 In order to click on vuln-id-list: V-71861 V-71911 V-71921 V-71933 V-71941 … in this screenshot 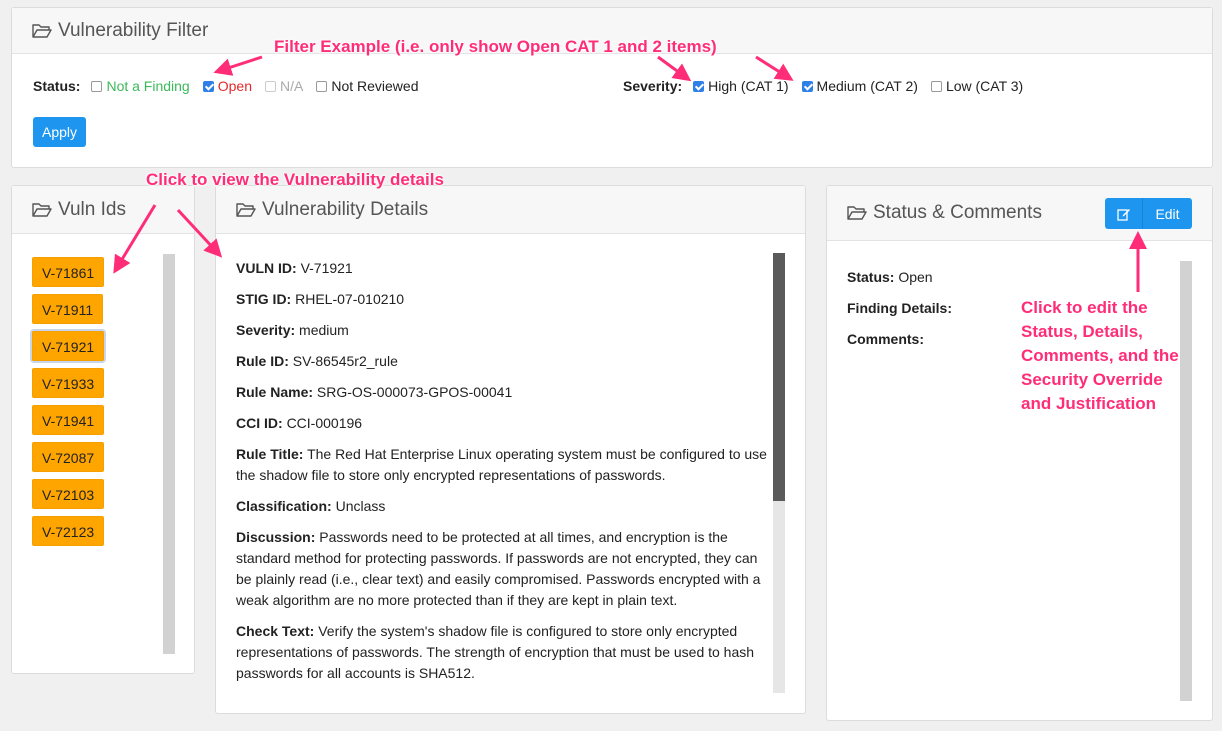, I will do `click(68, 405)`.